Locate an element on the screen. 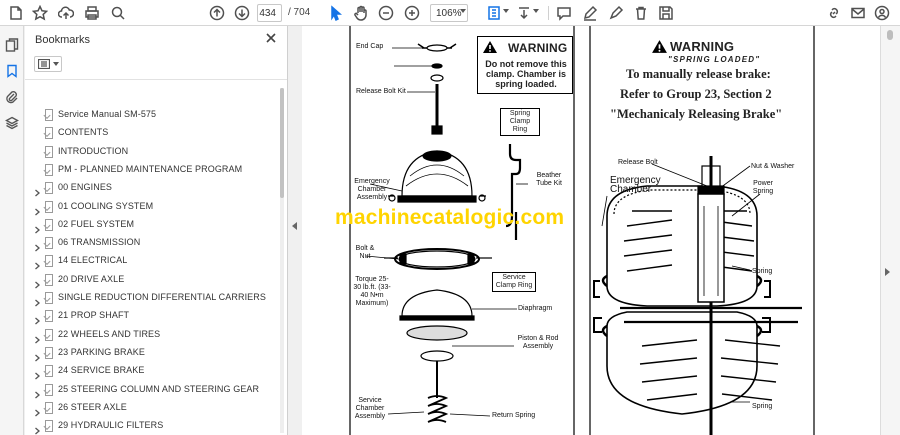 The image size is (900, 435). label-torque: Torque 25-30 lb.ft. (33-40 N•m Maximum) is located at coordinates (372, 291).